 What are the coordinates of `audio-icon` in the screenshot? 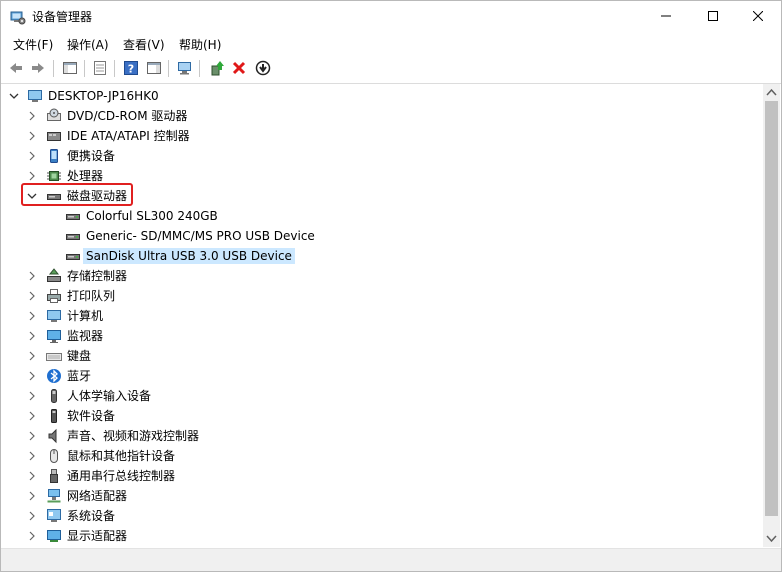 It's located at (54, 436).